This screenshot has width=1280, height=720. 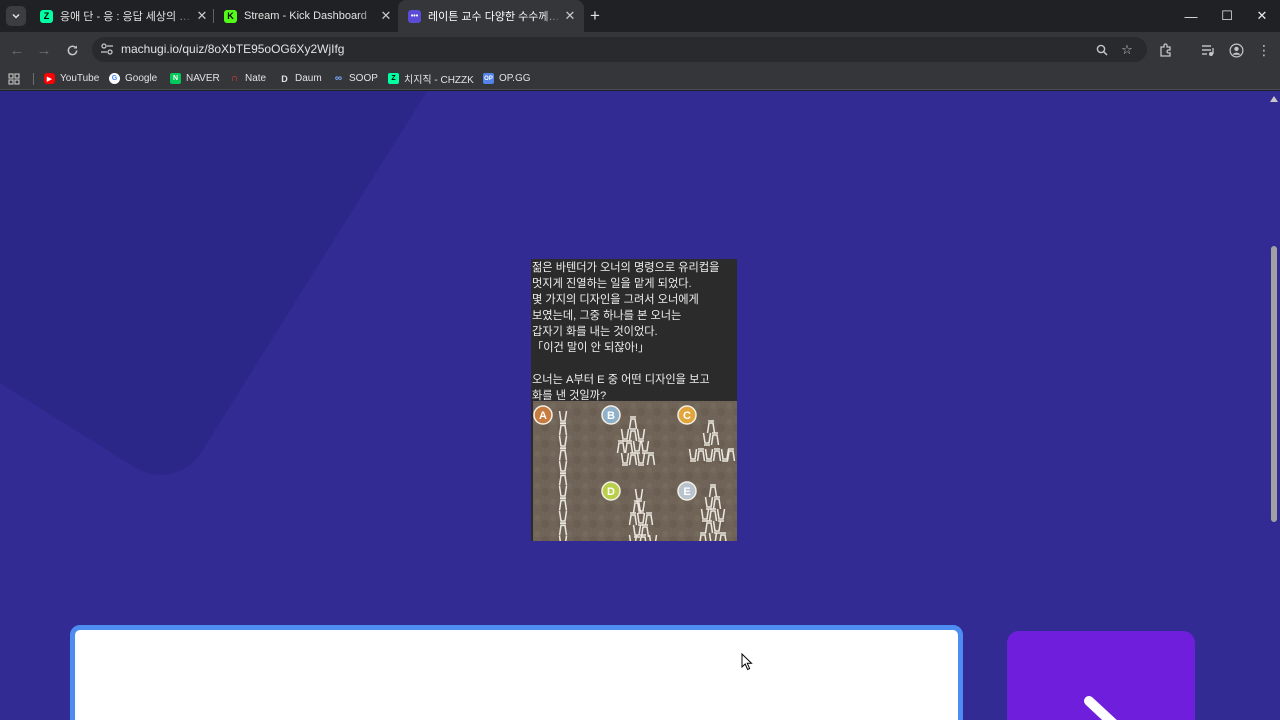 I want to click on minimize-button: —, so click(x=1191, y=16).